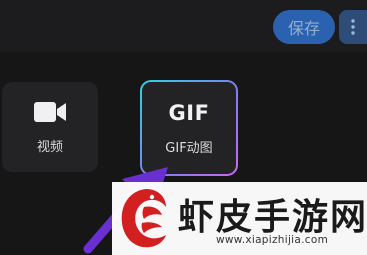 This screenshot has height=255, width=367. Describe the element at coordinates (189, 128) in the screenshot. I see `gif-tool-button: GIF GIF动图` at that location.